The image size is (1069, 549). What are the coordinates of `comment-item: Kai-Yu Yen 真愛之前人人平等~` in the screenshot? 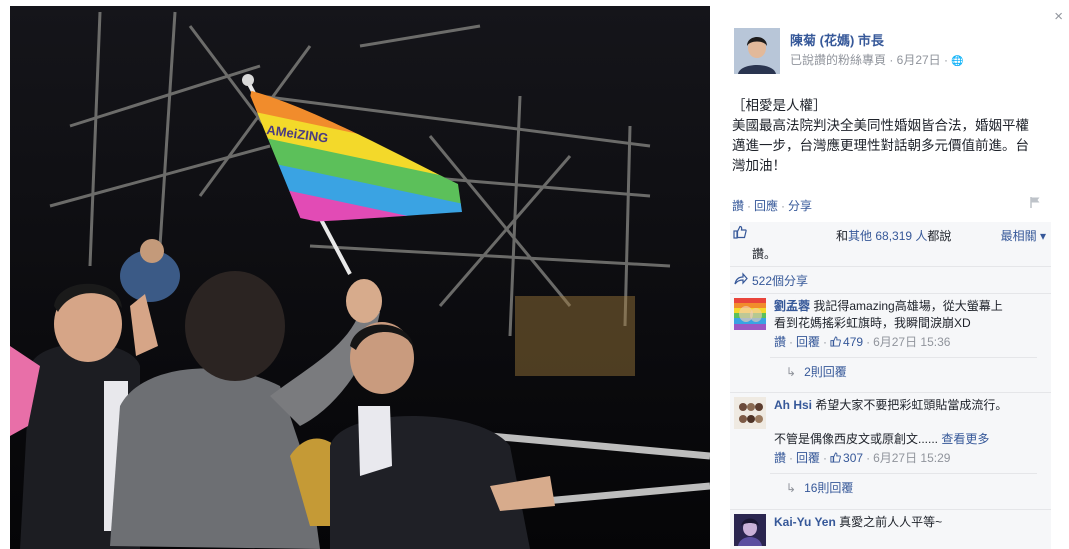 It's located at (890, 529).